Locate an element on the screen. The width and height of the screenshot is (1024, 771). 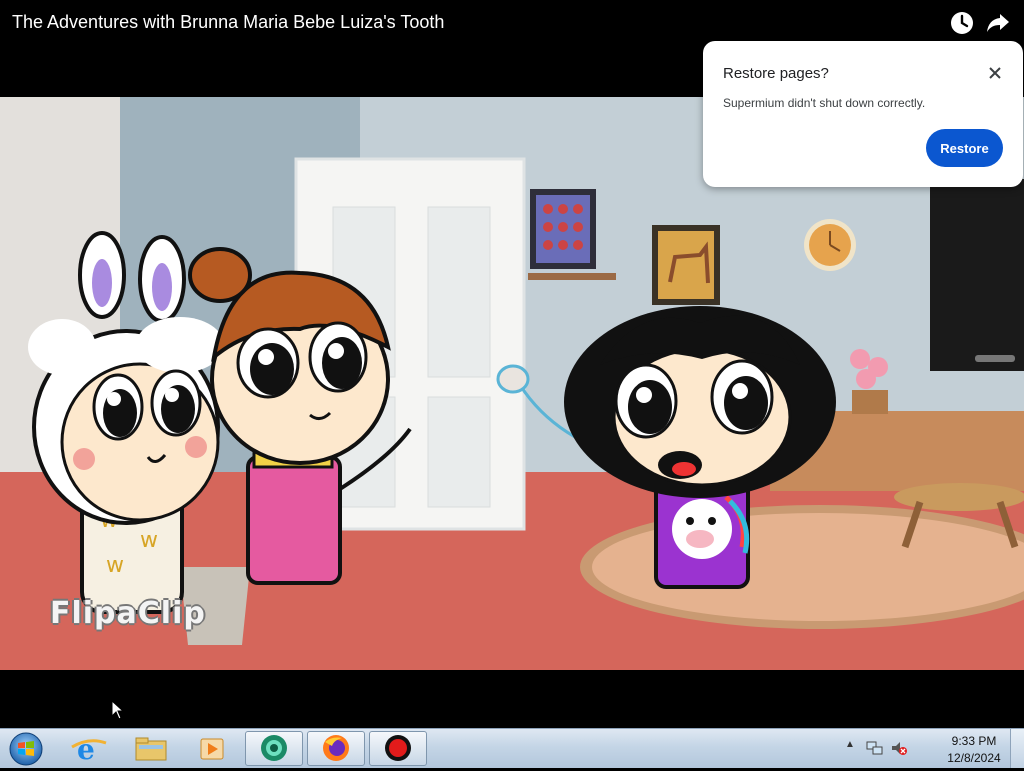
taskbar-recorder is located at coordinates (398, 748).